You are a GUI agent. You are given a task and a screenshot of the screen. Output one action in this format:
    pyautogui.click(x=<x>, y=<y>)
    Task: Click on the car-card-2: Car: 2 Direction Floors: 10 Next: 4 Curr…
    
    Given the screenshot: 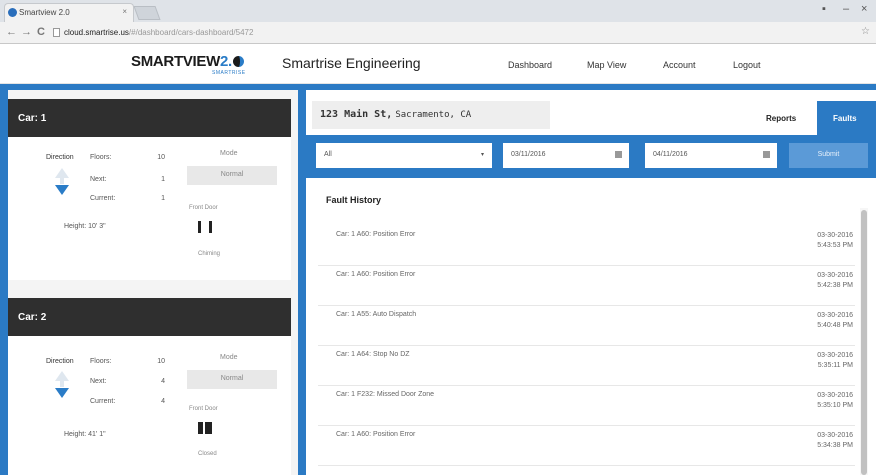 What is the action you would take?
    pyautogui.click(x=149, y=386)
    